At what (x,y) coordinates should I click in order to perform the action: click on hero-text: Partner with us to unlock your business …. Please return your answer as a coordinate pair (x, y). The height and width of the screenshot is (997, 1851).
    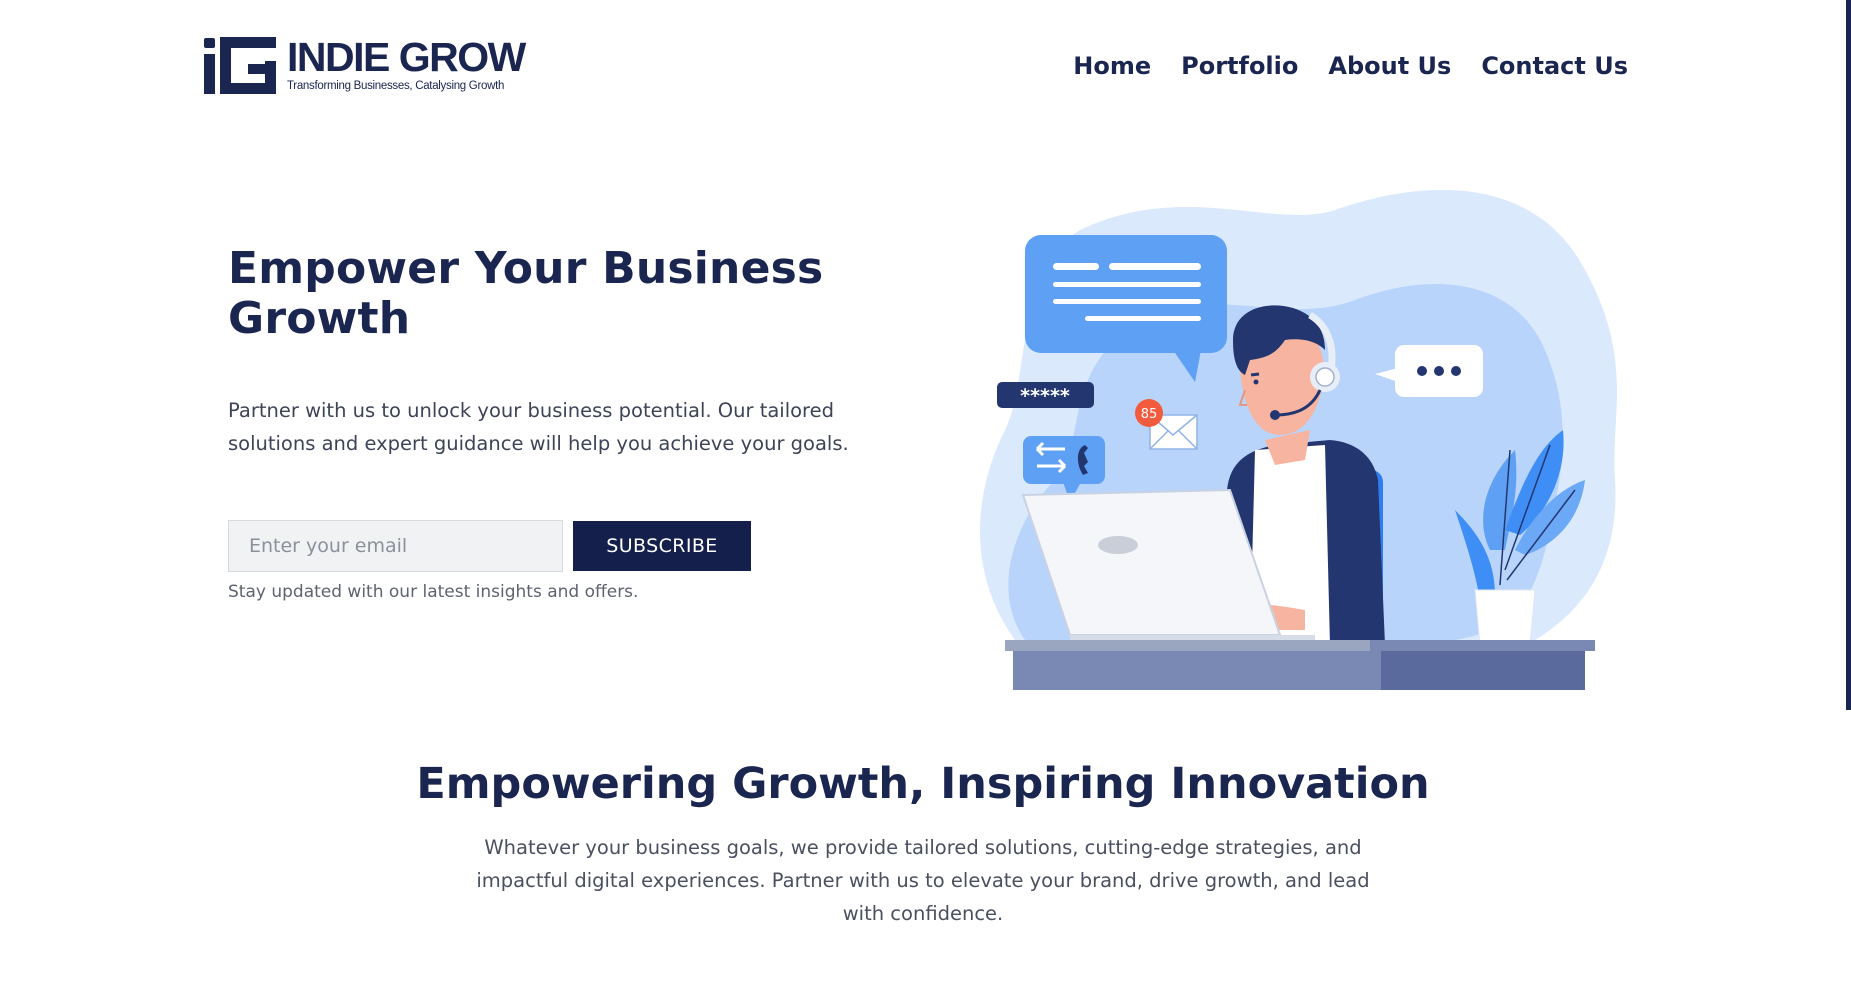
    Looking at the image, I should click on (538, 427).